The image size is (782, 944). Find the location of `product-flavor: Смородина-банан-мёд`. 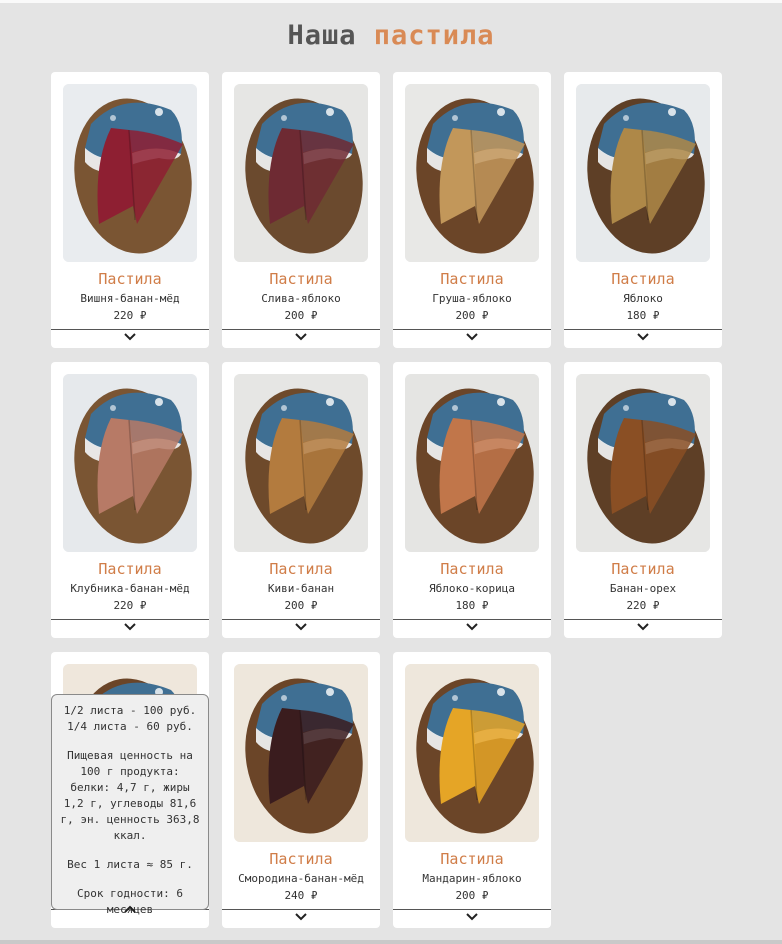

product-flavor: Смородина-банан-мёд is located at coordinates (301, 878).